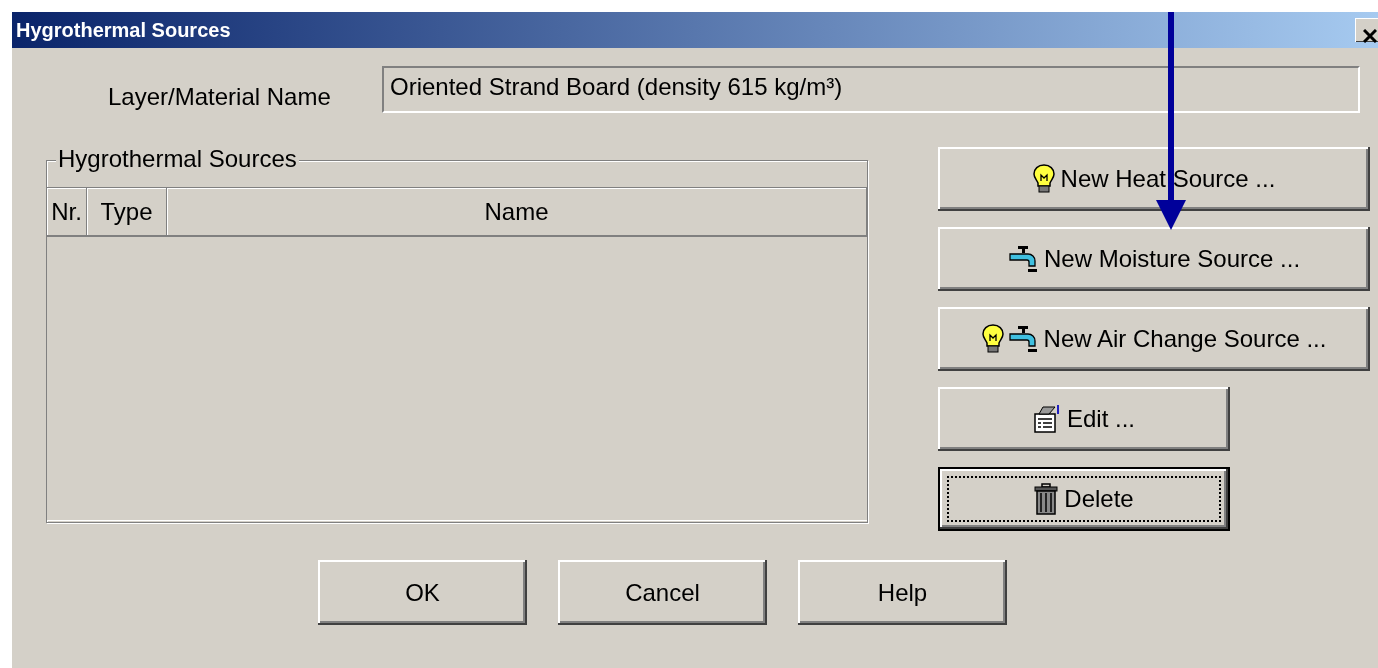 The width and height of the screenshot is (1378, 668). What do you see at coordinates (1046, 499) in the screenshot?
I see `trash-can-icon` at bounding box center [1046, 499].